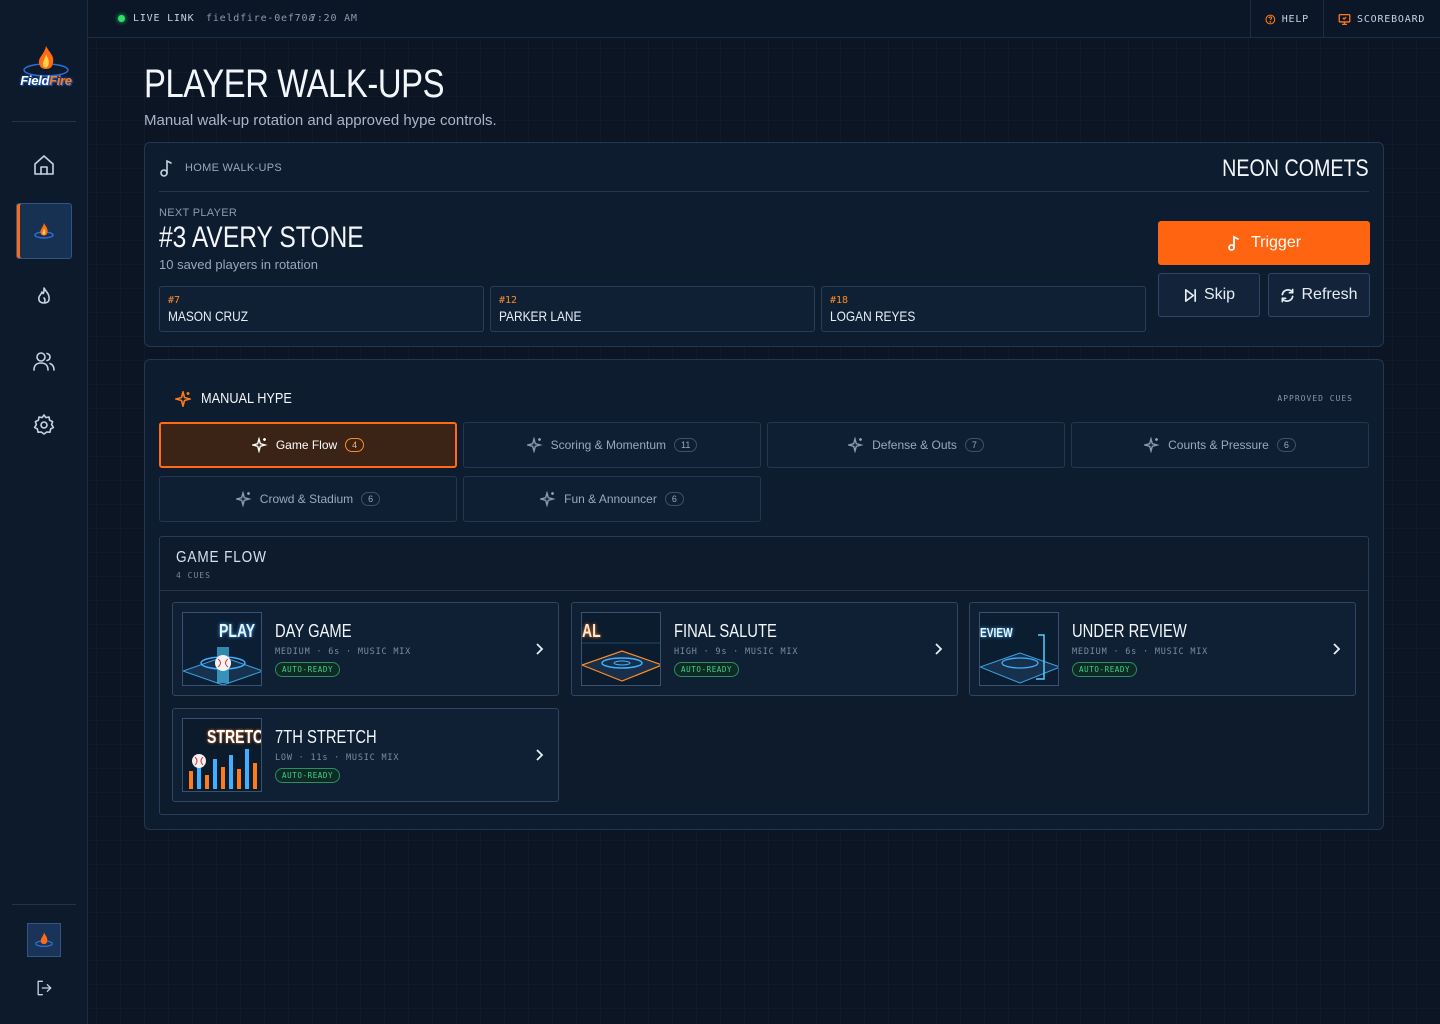 The height and width of the screenshot is (1024, 1440). What do you see at coordinates (686, 445) in the screenshot?
I see `tab-count-badge: 11` at bounding box center [686, 445].